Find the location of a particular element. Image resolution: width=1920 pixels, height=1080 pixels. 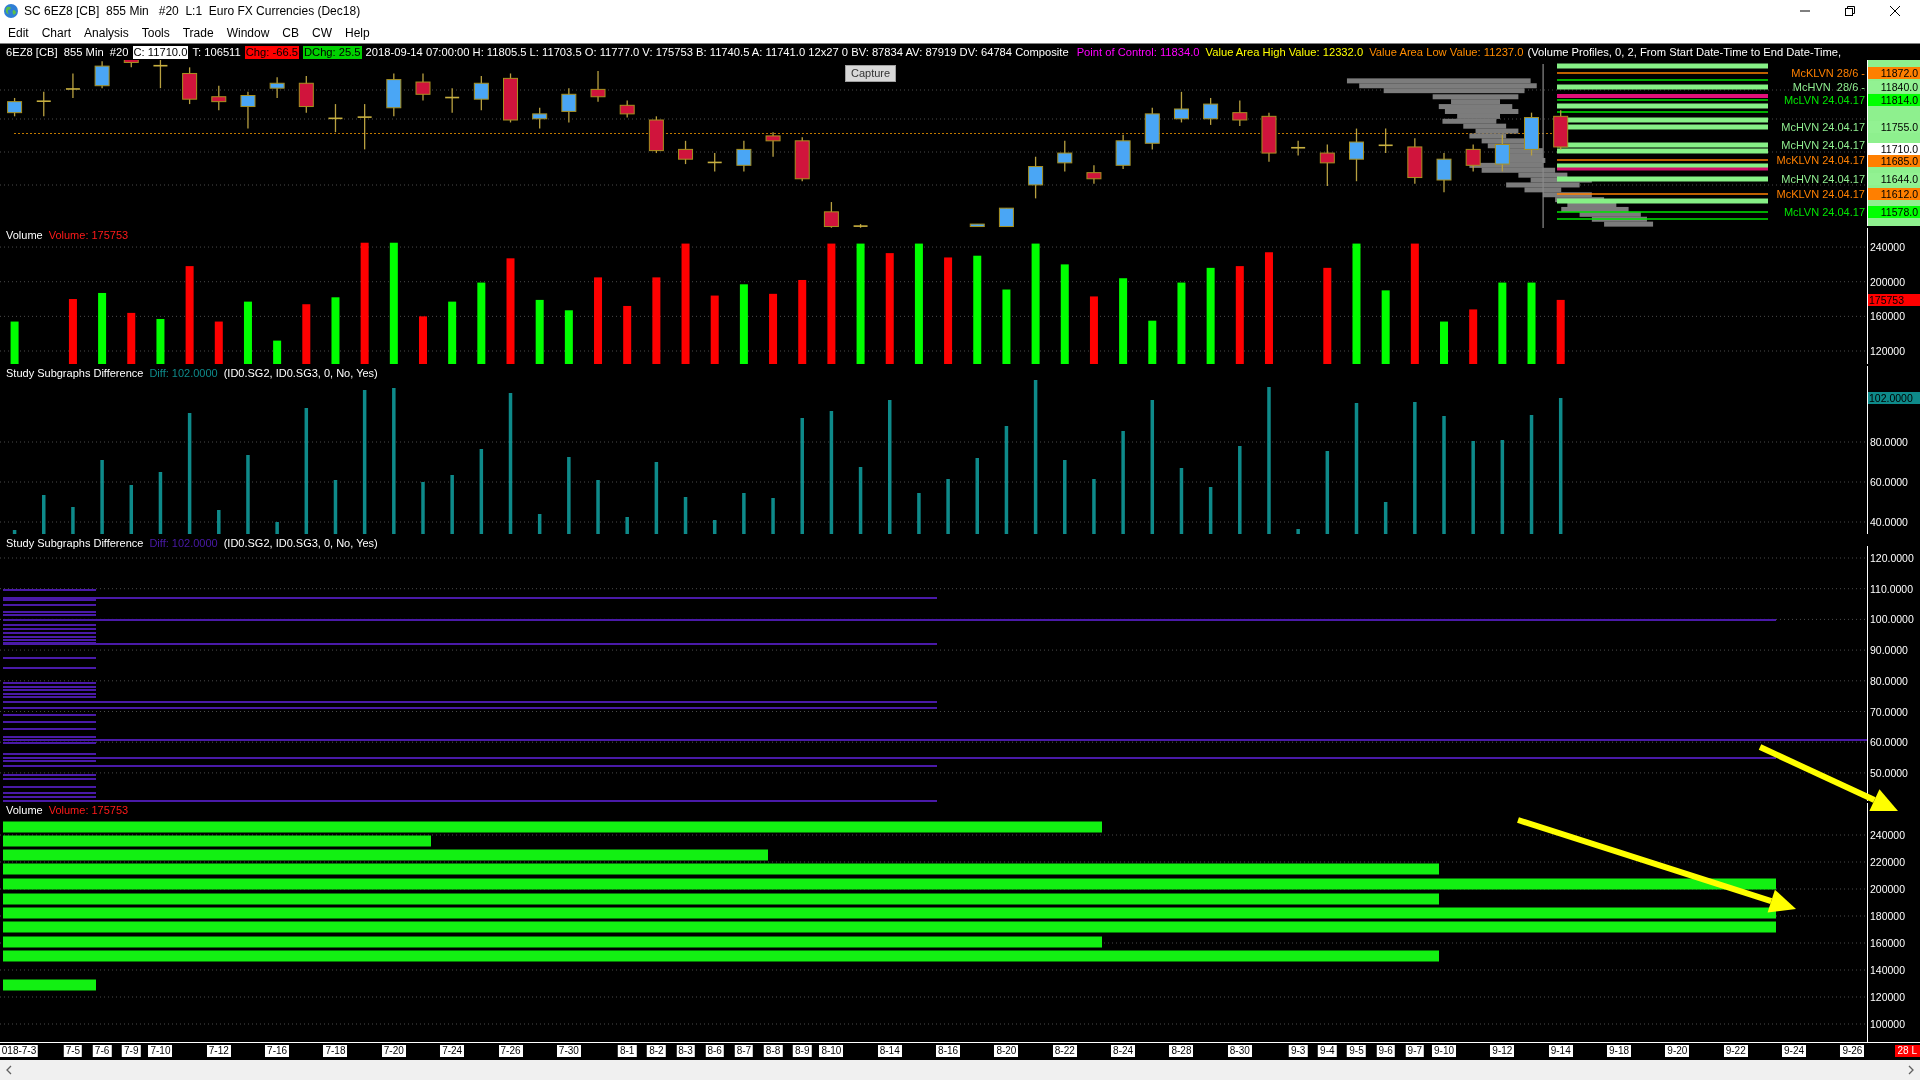

date-label: 8-3 is located at coordinates (685, 1051).